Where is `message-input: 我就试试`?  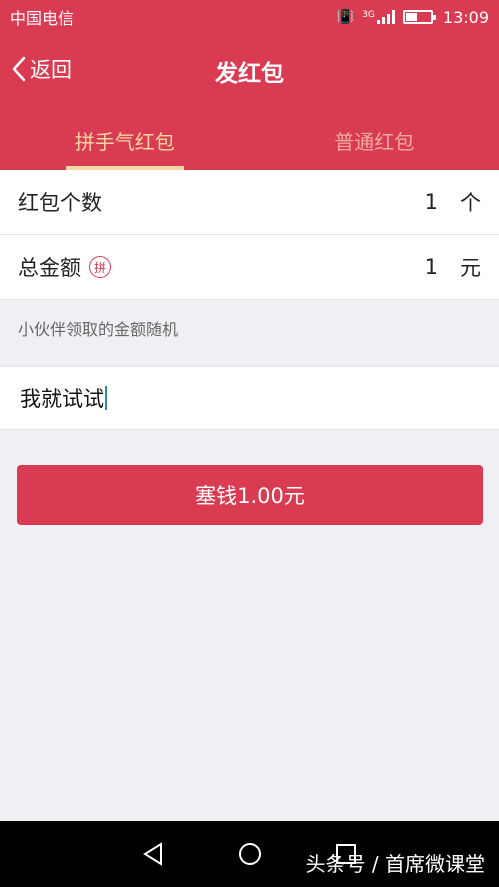 message-input: 我就试试 is located at coordinates (249, 398).